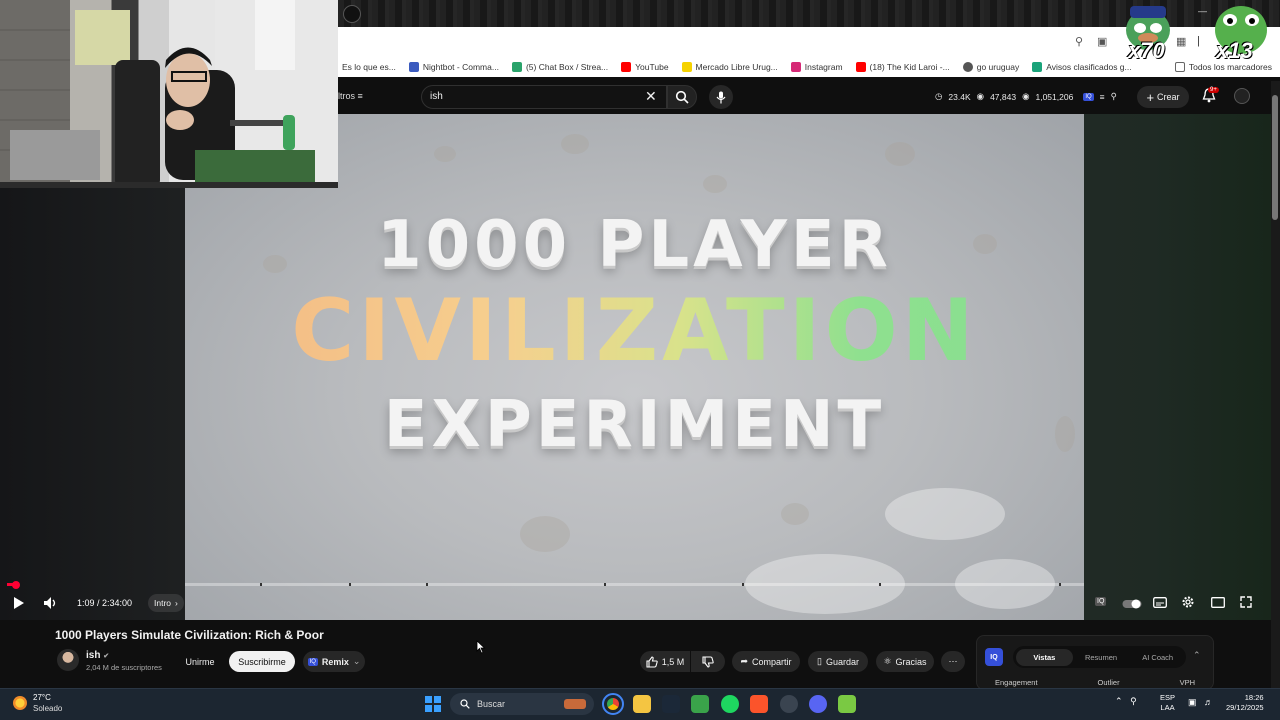  Describe the element at coordinates (990, 67) in the screenshot. I see `bookmark-item: go uruguay` at that location.